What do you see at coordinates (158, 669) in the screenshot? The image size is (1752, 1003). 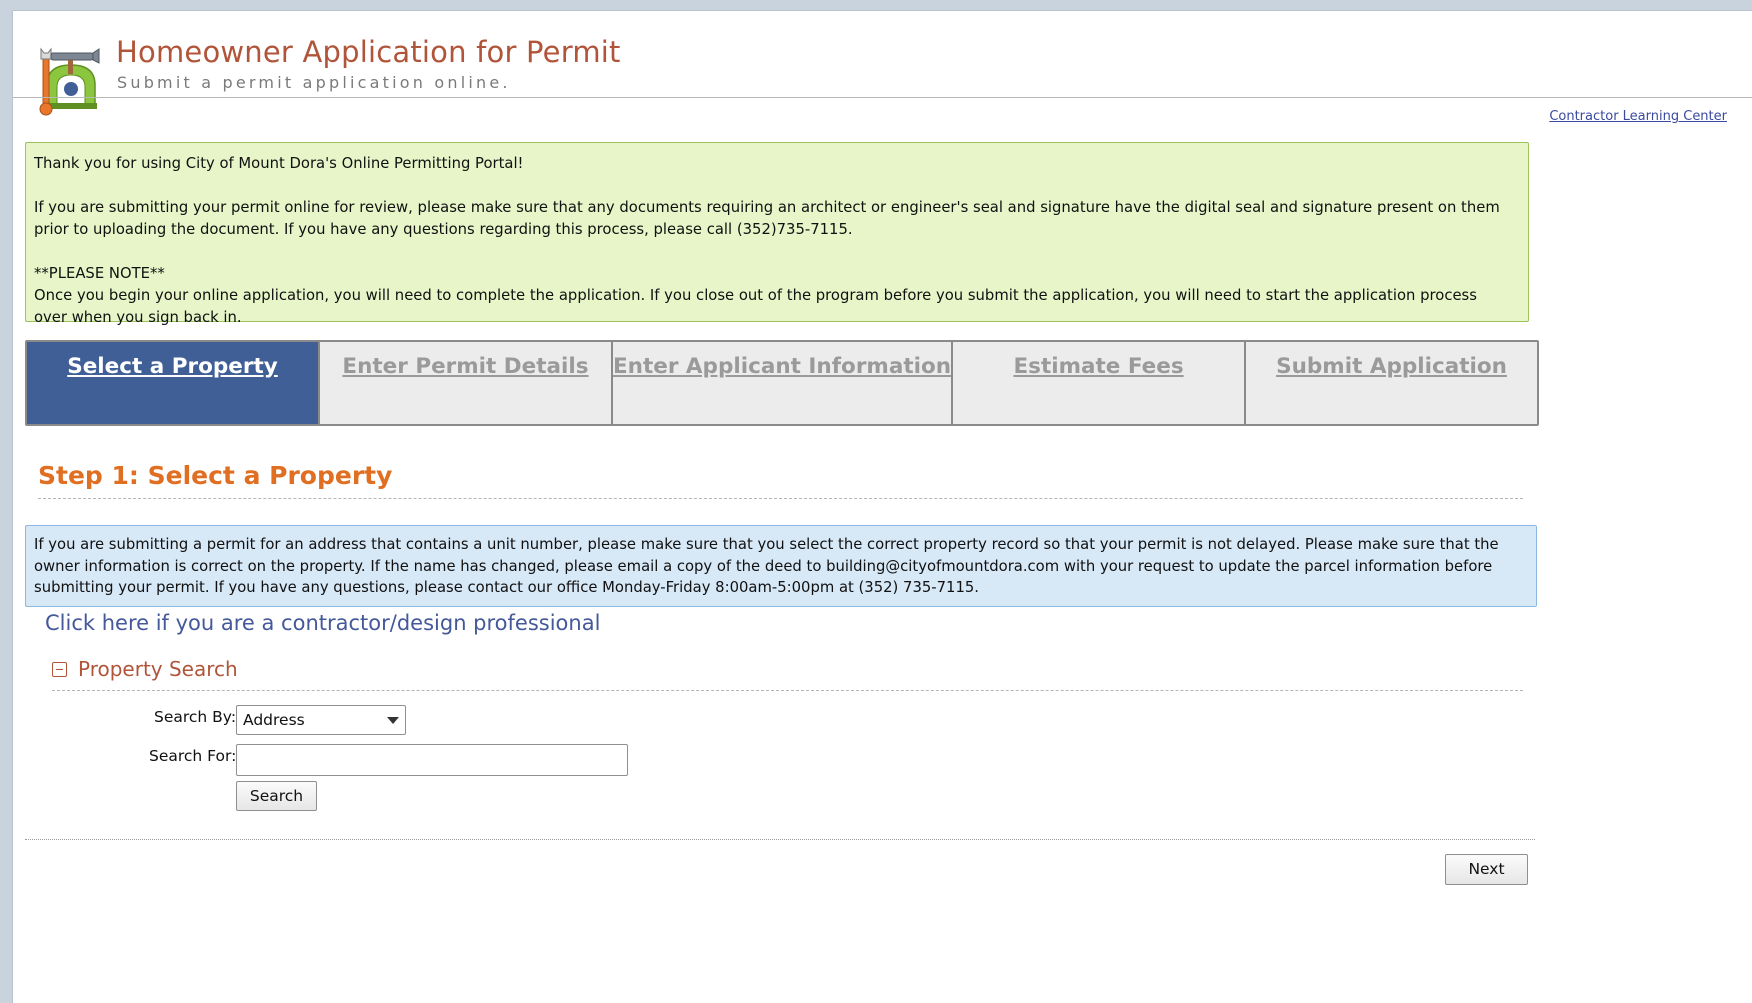 I see `property-search-title: Property Search` at bounding box center [158, 669].